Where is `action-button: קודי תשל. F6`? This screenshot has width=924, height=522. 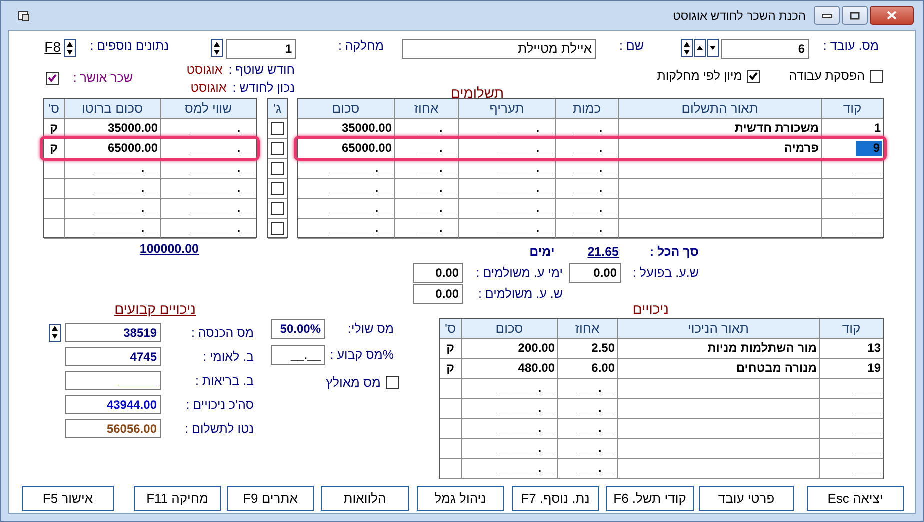
action-button: קודי תשל. F6 is located at coordinates (650, 498).